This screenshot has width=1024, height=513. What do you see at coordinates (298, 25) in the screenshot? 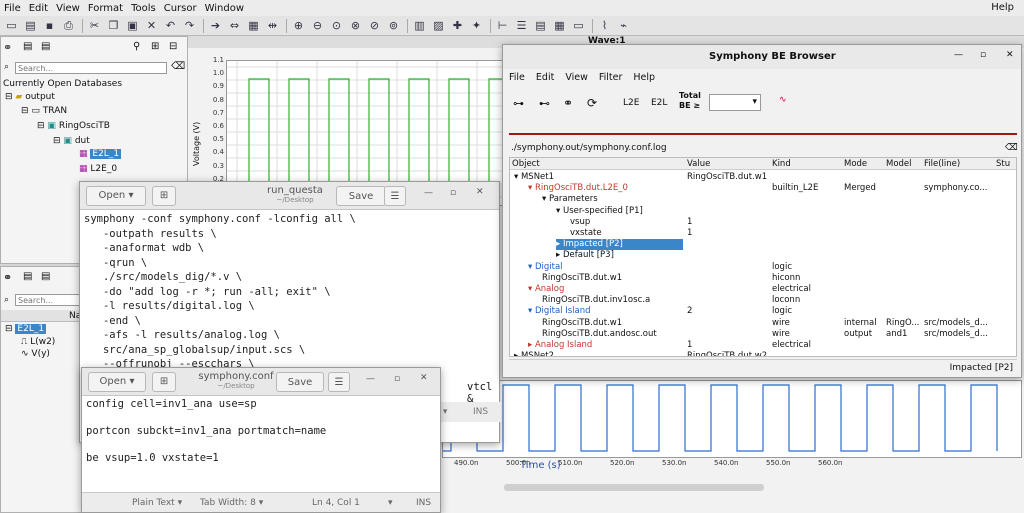
I see `zoom-in-icon: ⊕` at bounding box center [298, 25].